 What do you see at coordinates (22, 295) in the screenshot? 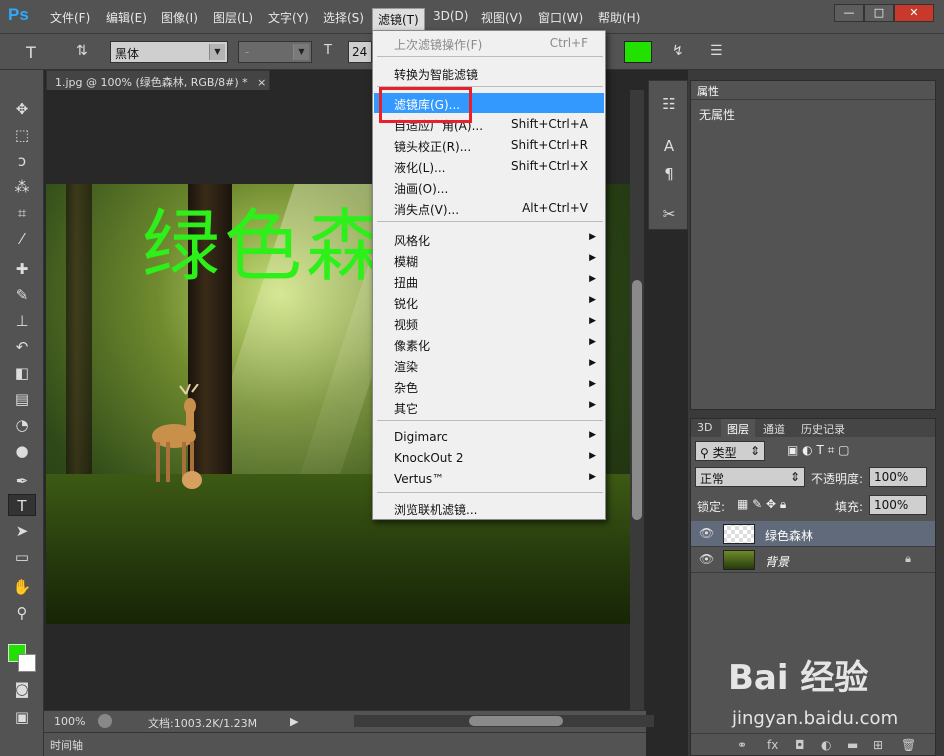
I see `brush-tool-icon: ✎` at bounding box center [22, 295].